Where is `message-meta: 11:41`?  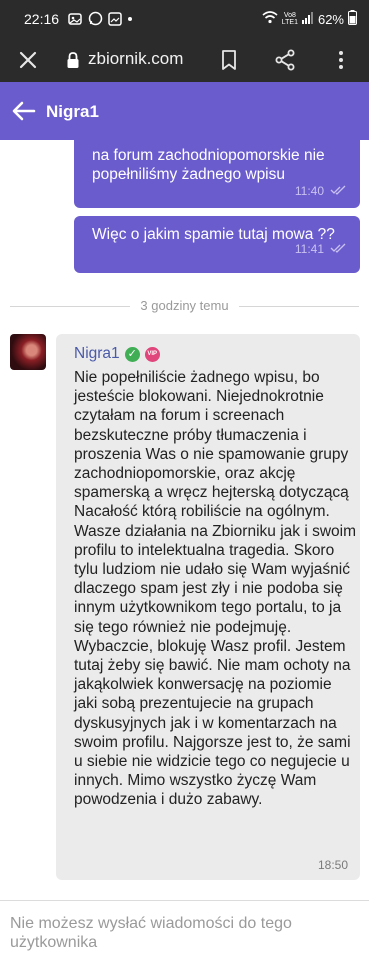
message-meta: 11:41 is located at coordinates (320, 249).